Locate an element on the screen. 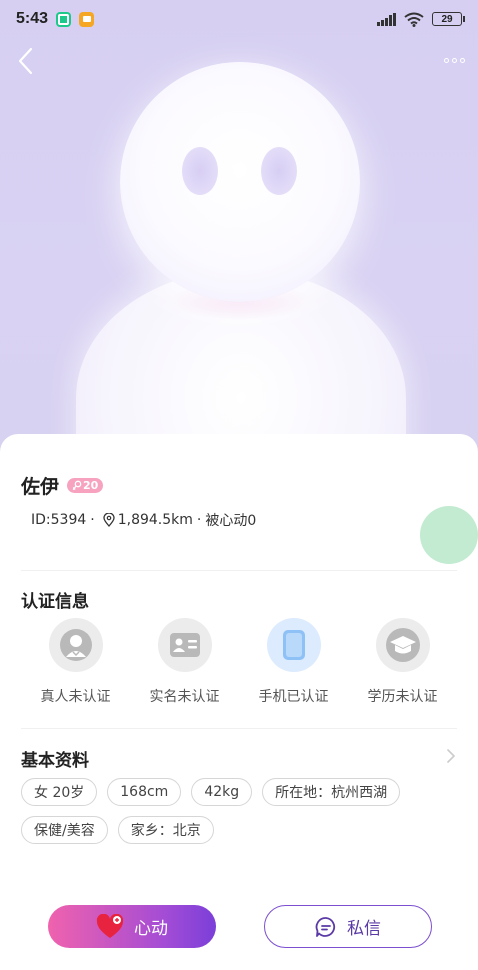 The image size is (478, 970). floating-action-circle is located at coordinates (449, 535).